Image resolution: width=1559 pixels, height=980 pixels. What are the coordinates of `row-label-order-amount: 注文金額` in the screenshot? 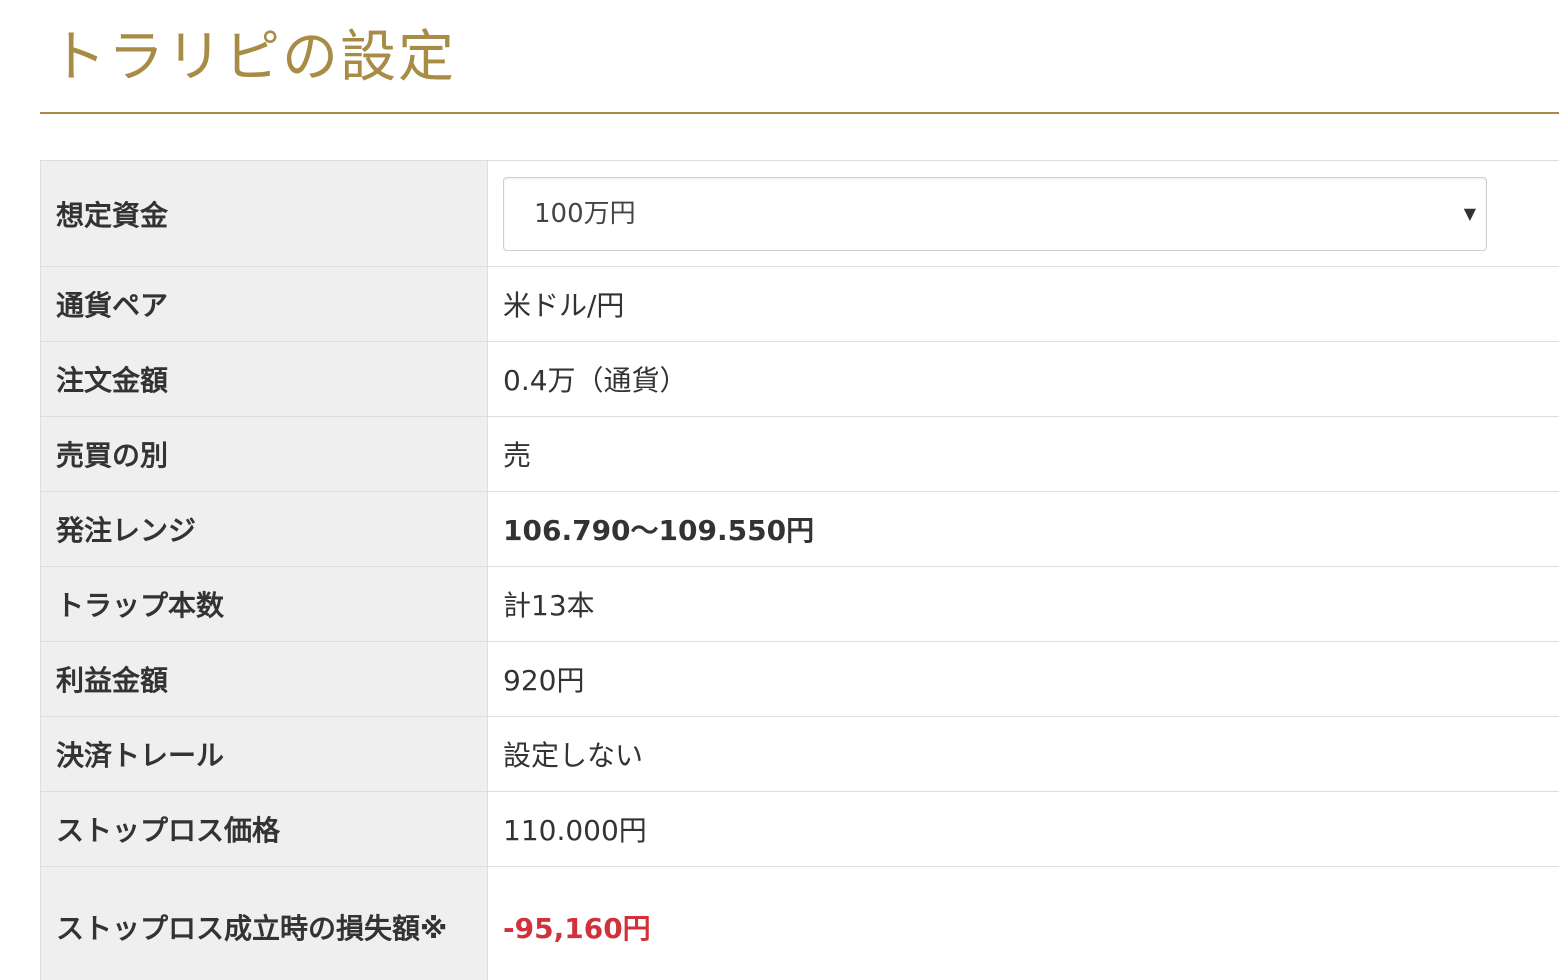 It's located at (264, 379).